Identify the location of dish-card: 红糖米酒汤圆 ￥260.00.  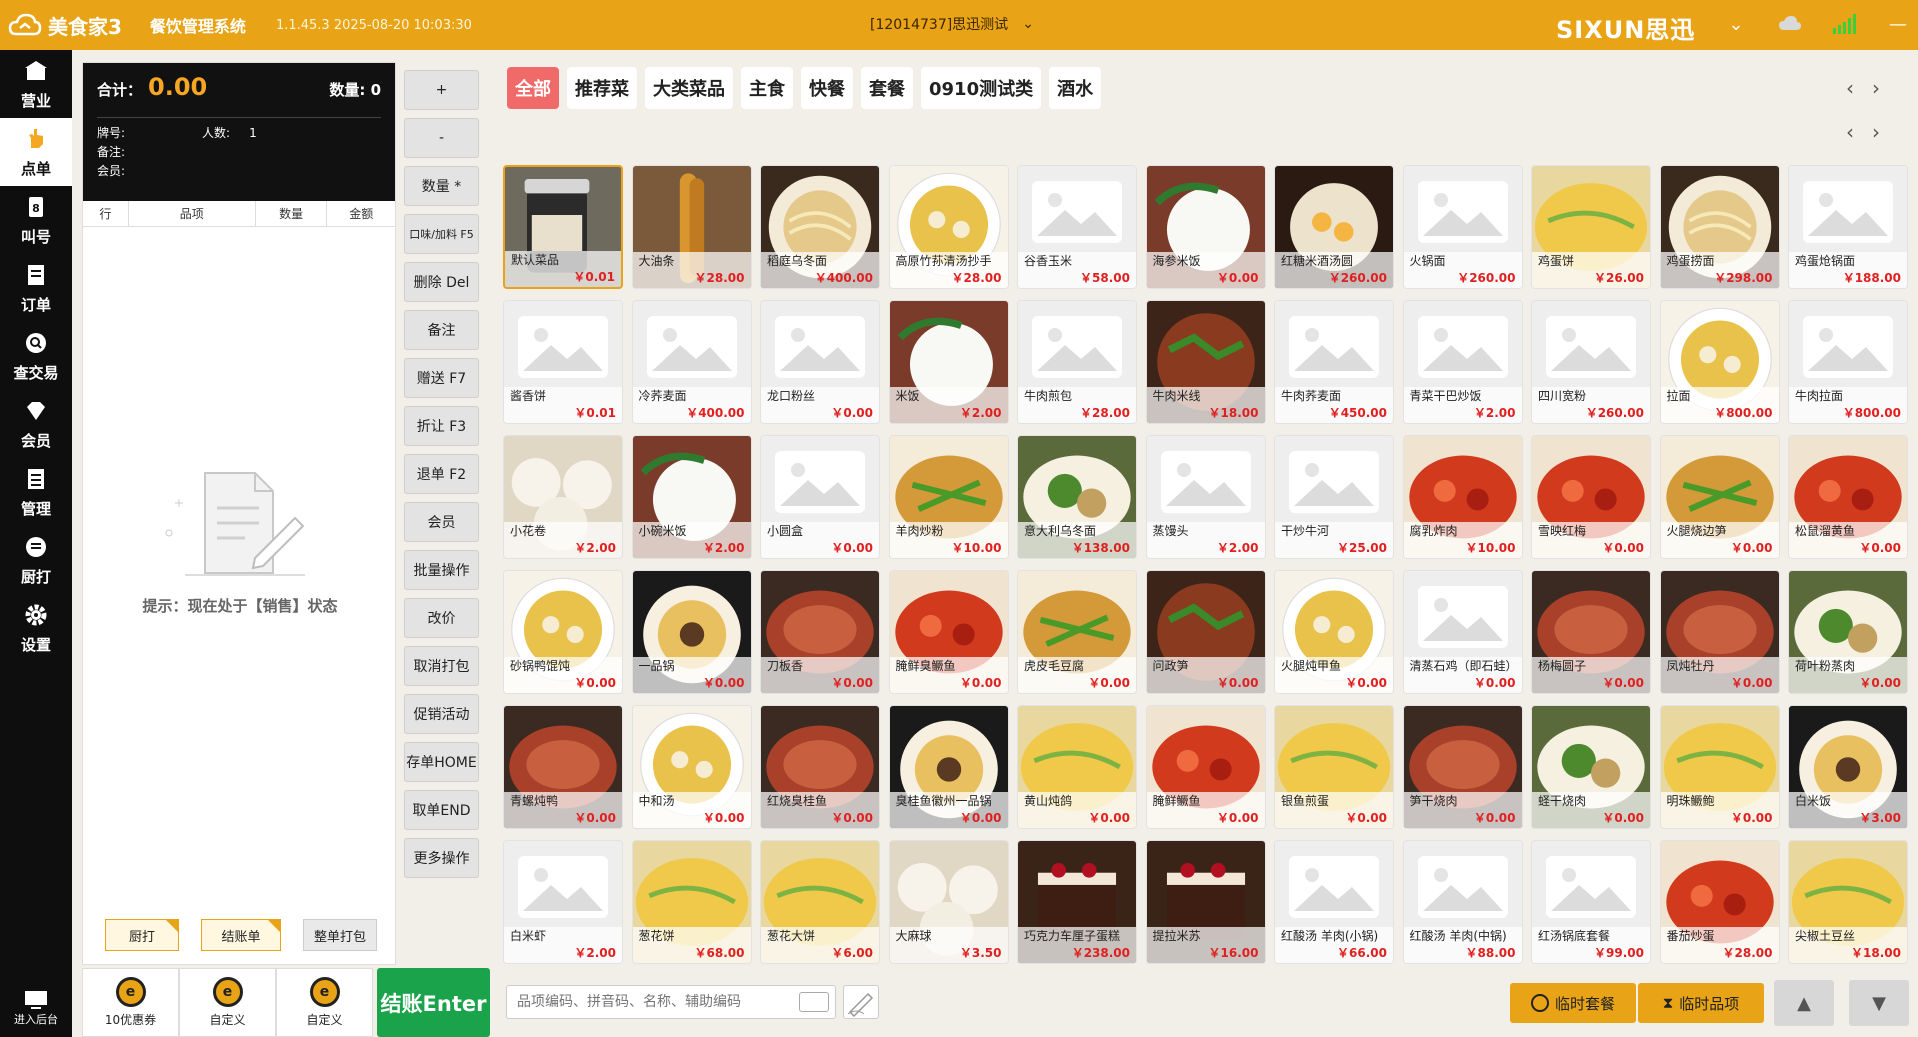
(1334, 227).